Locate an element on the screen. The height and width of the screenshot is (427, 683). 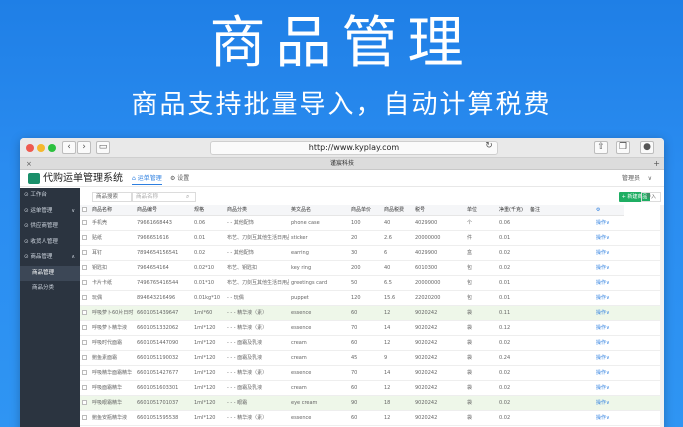
address-bar: http://www.kyplay.com is located at coordinates (354, 148).